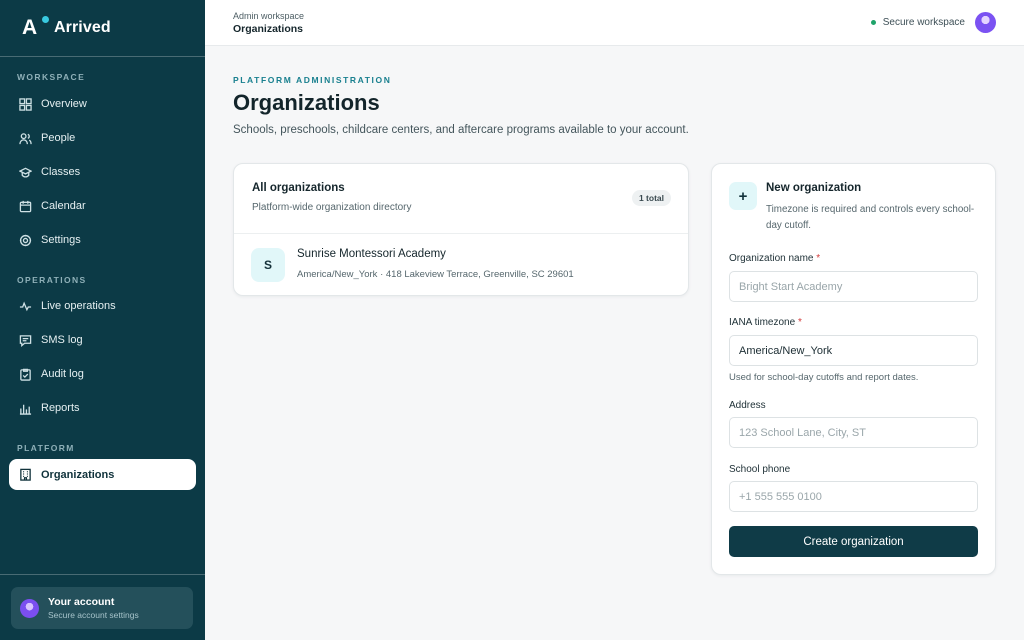  Describe the element at coordinates (62, 340) in the screenshot. I see `sidebar-item-label: SMS log` at that location.